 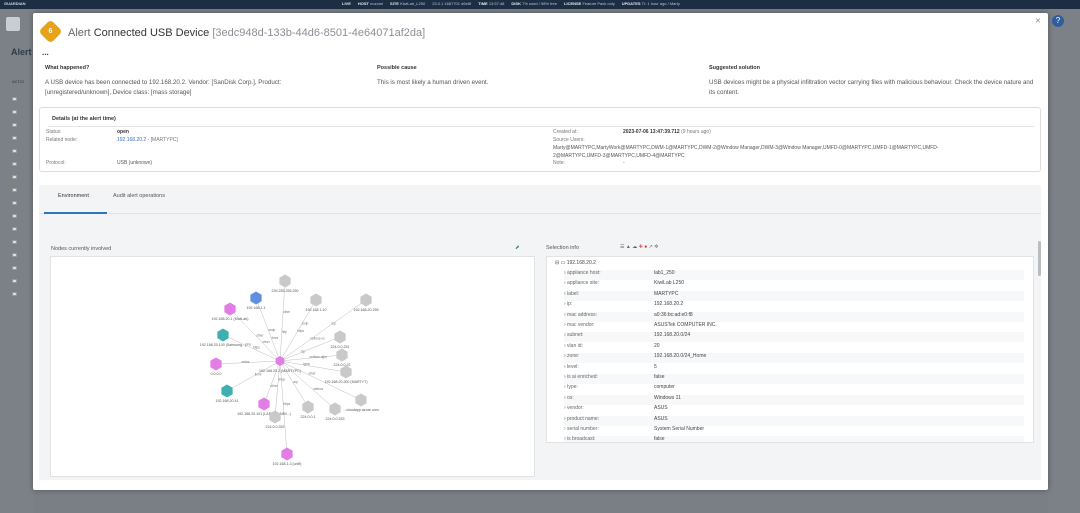 What do you see at coordinates (656, 247) in the screenshot?
I see `settings-icon: ✲` at bounding box center [656, 247].